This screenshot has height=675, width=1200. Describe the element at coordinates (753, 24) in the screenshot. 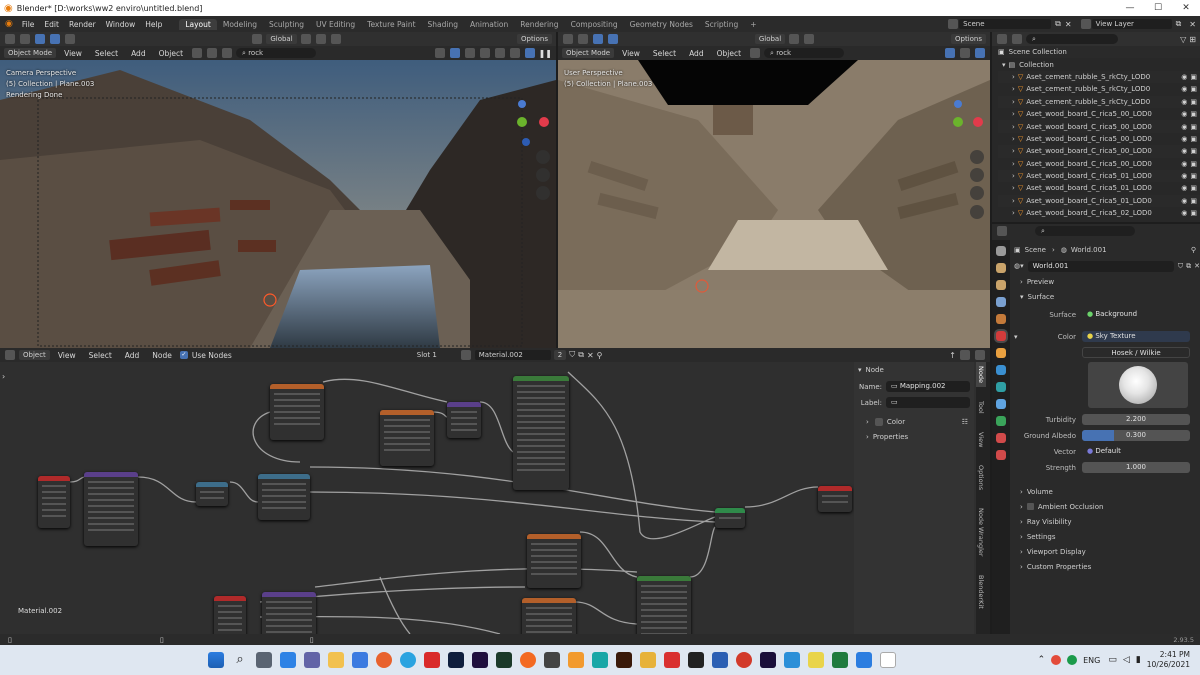

I see `add-workspace-icon: +` at that location.